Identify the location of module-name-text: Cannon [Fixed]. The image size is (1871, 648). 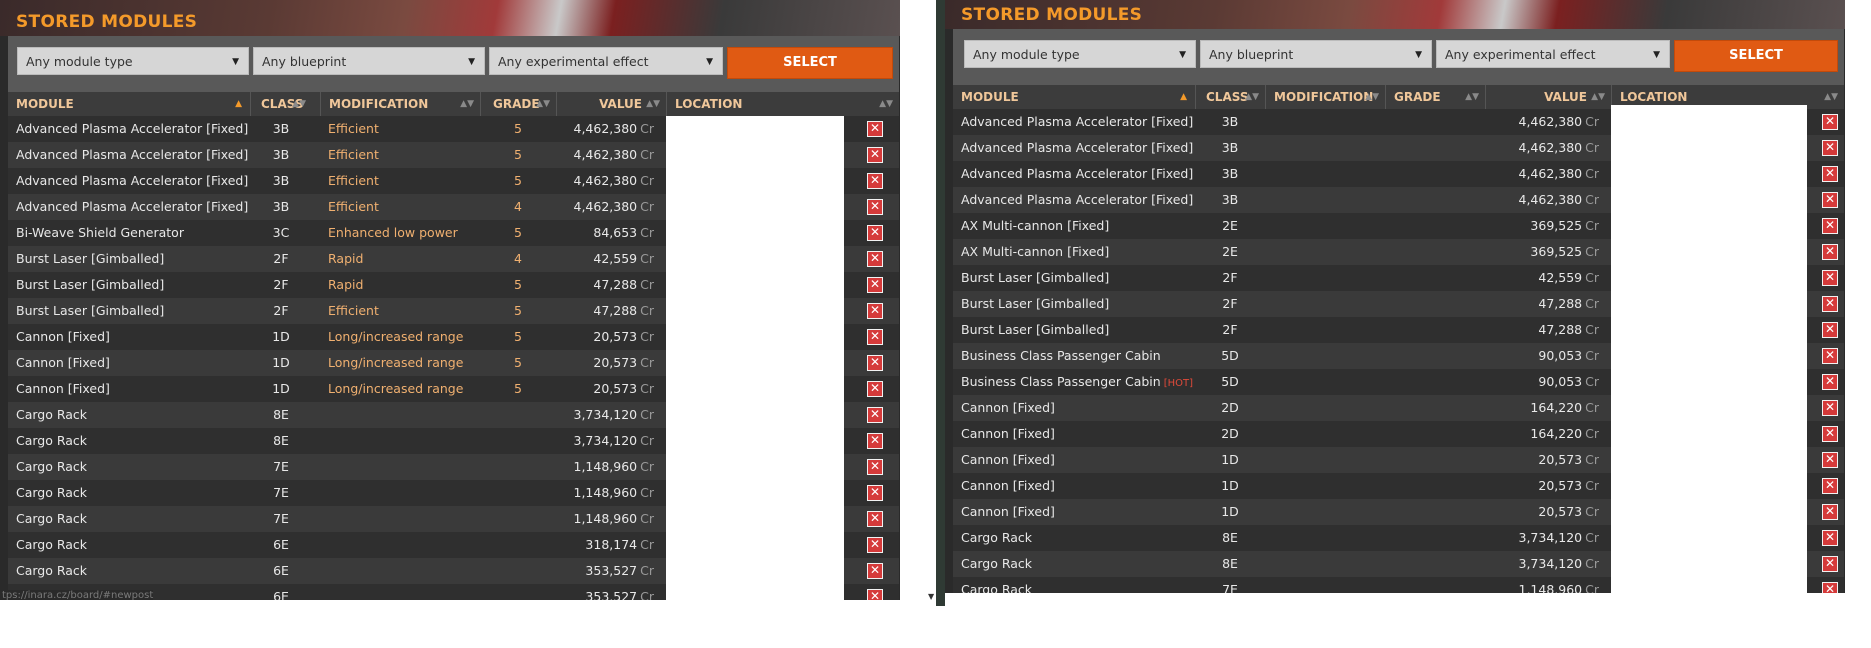
(1008, 459).